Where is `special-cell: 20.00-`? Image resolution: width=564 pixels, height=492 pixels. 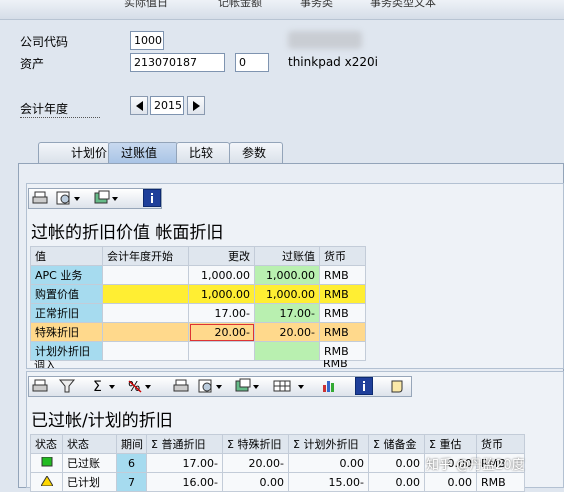 special-cell: 20.00- is located at coordinates (255, 463).